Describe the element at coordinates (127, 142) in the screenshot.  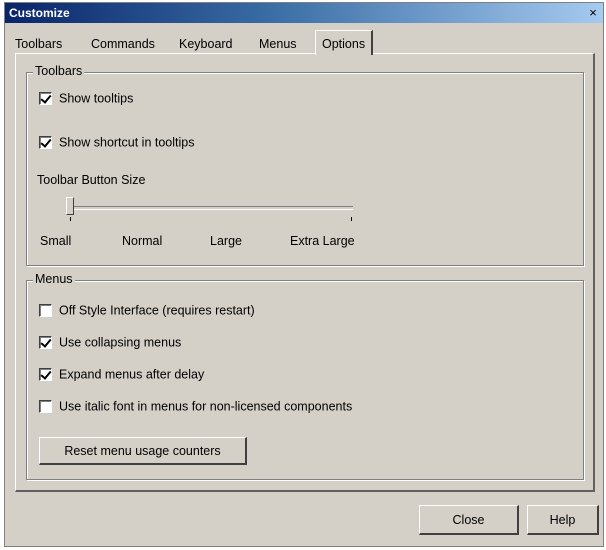
I see `show-shortcut-label: Show shortcut in tooltips` at that location.